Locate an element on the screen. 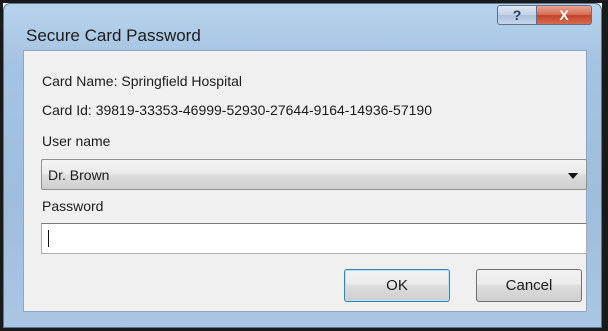 The image size is (608, 331). user-name-select: Dr. Brown is located at coordinates (314, 174).